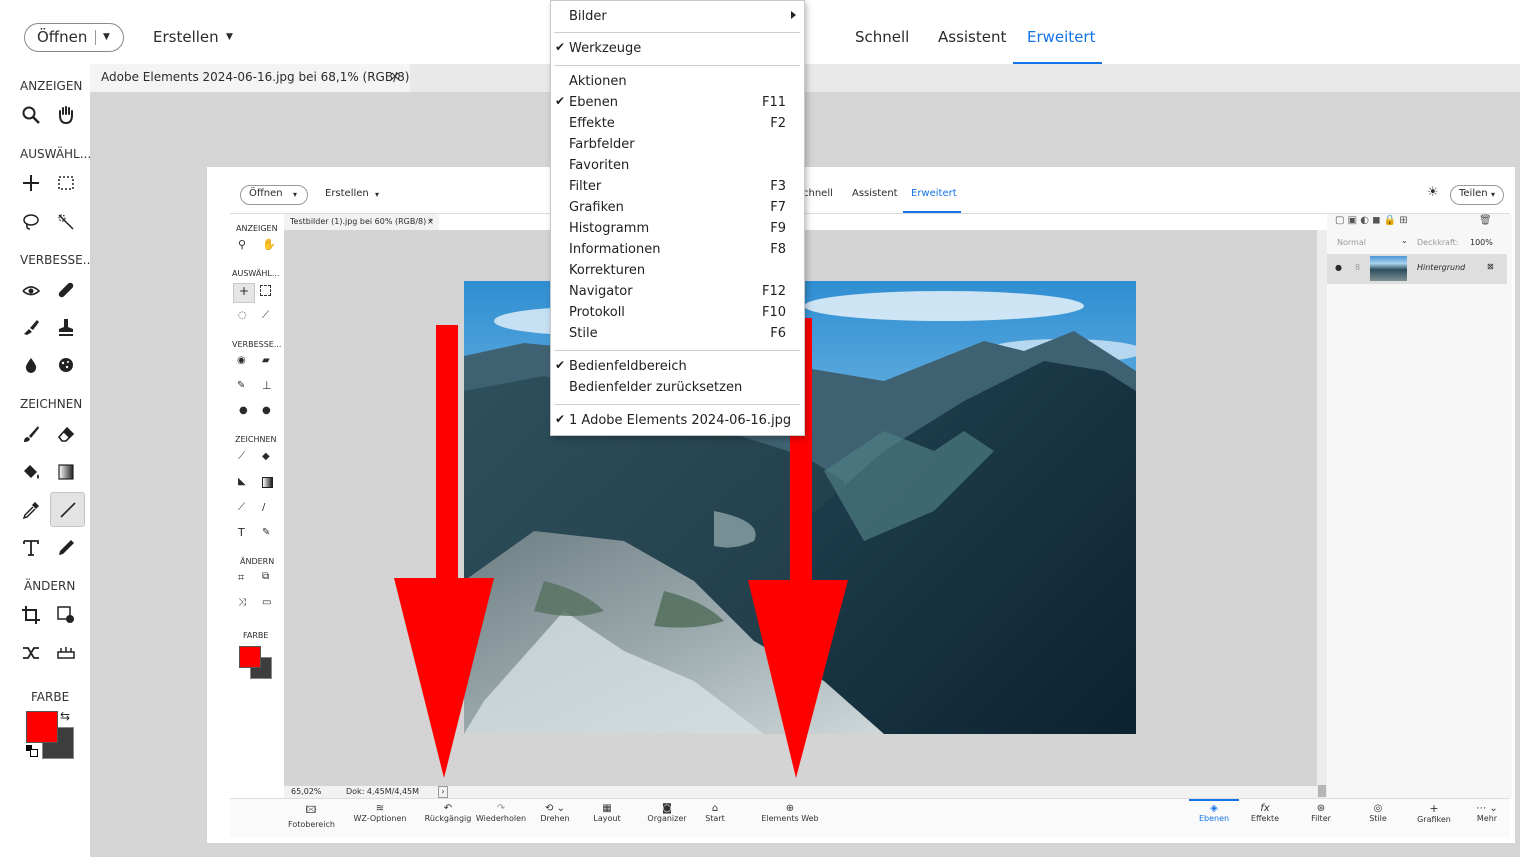 The width and height of the screenshot is (1529, 863). I want to click on menu-item-label: Grafiken, so click(596, 207).